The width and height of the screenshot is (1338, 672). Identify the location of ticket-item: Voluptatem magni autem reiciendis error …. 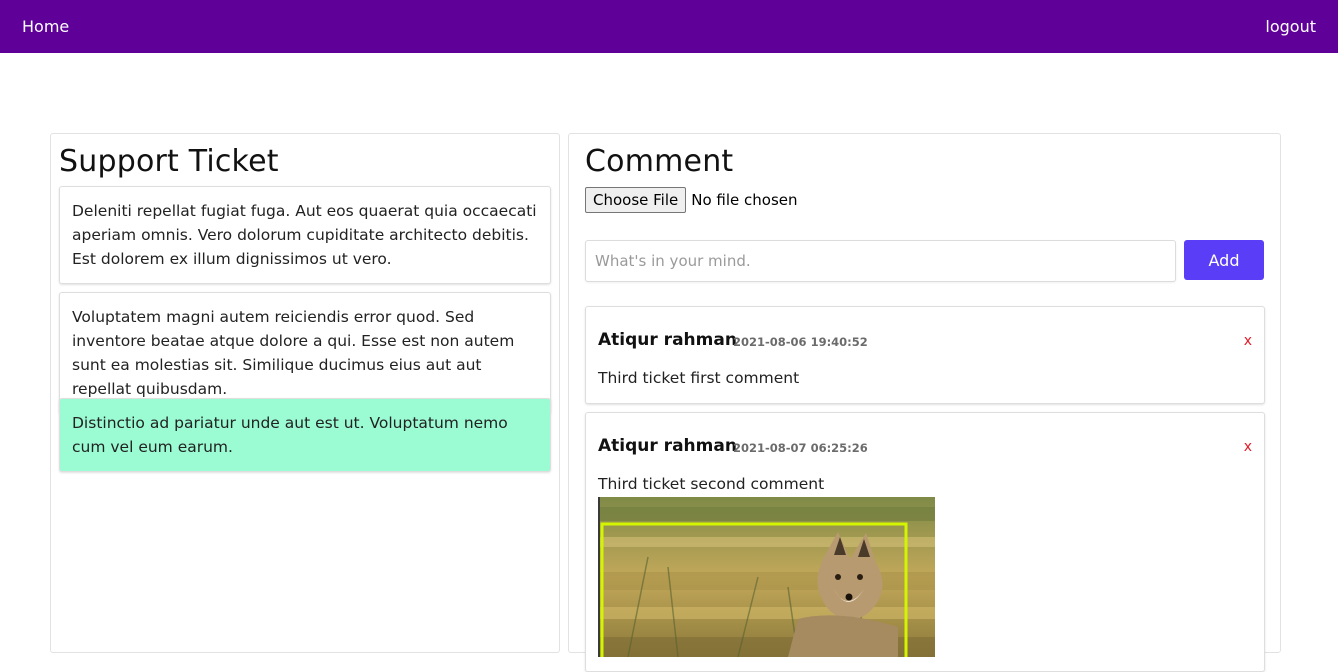
(305, 353).